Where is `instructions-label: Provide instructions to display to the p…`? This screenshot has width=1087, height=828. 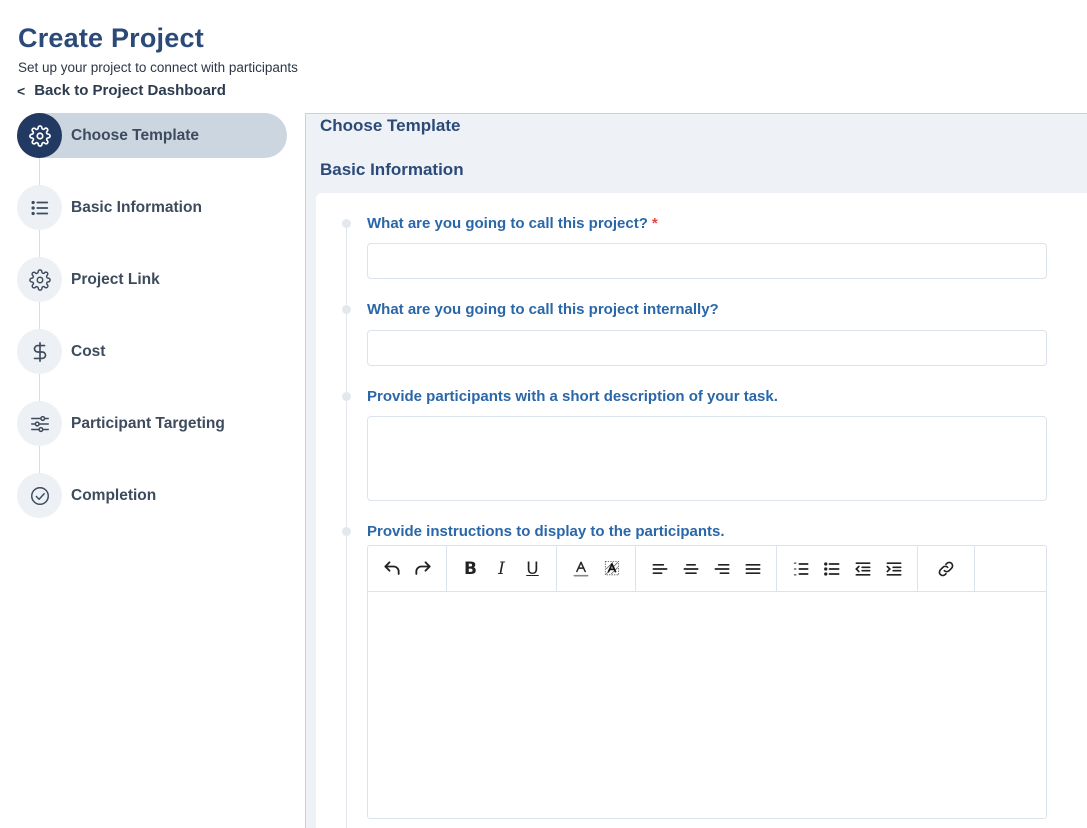 instructions-label: Provide instructions to display to the p… is located at coordinates (546, 531).